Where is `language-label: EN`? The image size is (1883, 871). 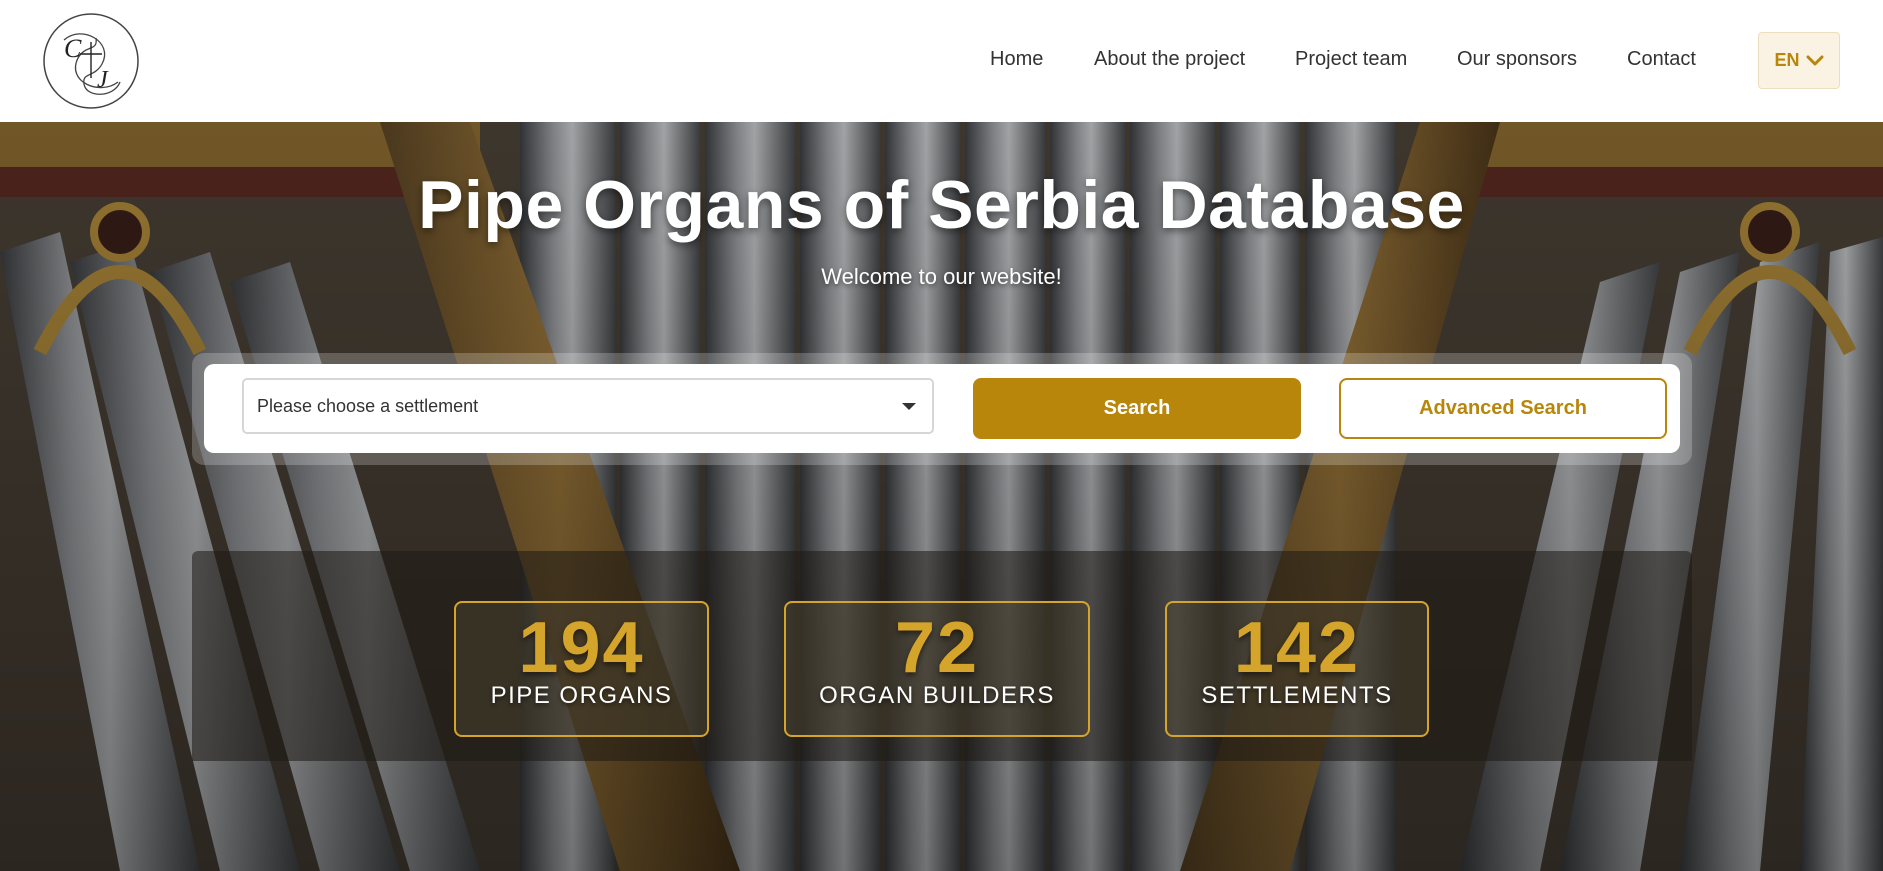 language-label: EN is located at coordinates (1787, 60).